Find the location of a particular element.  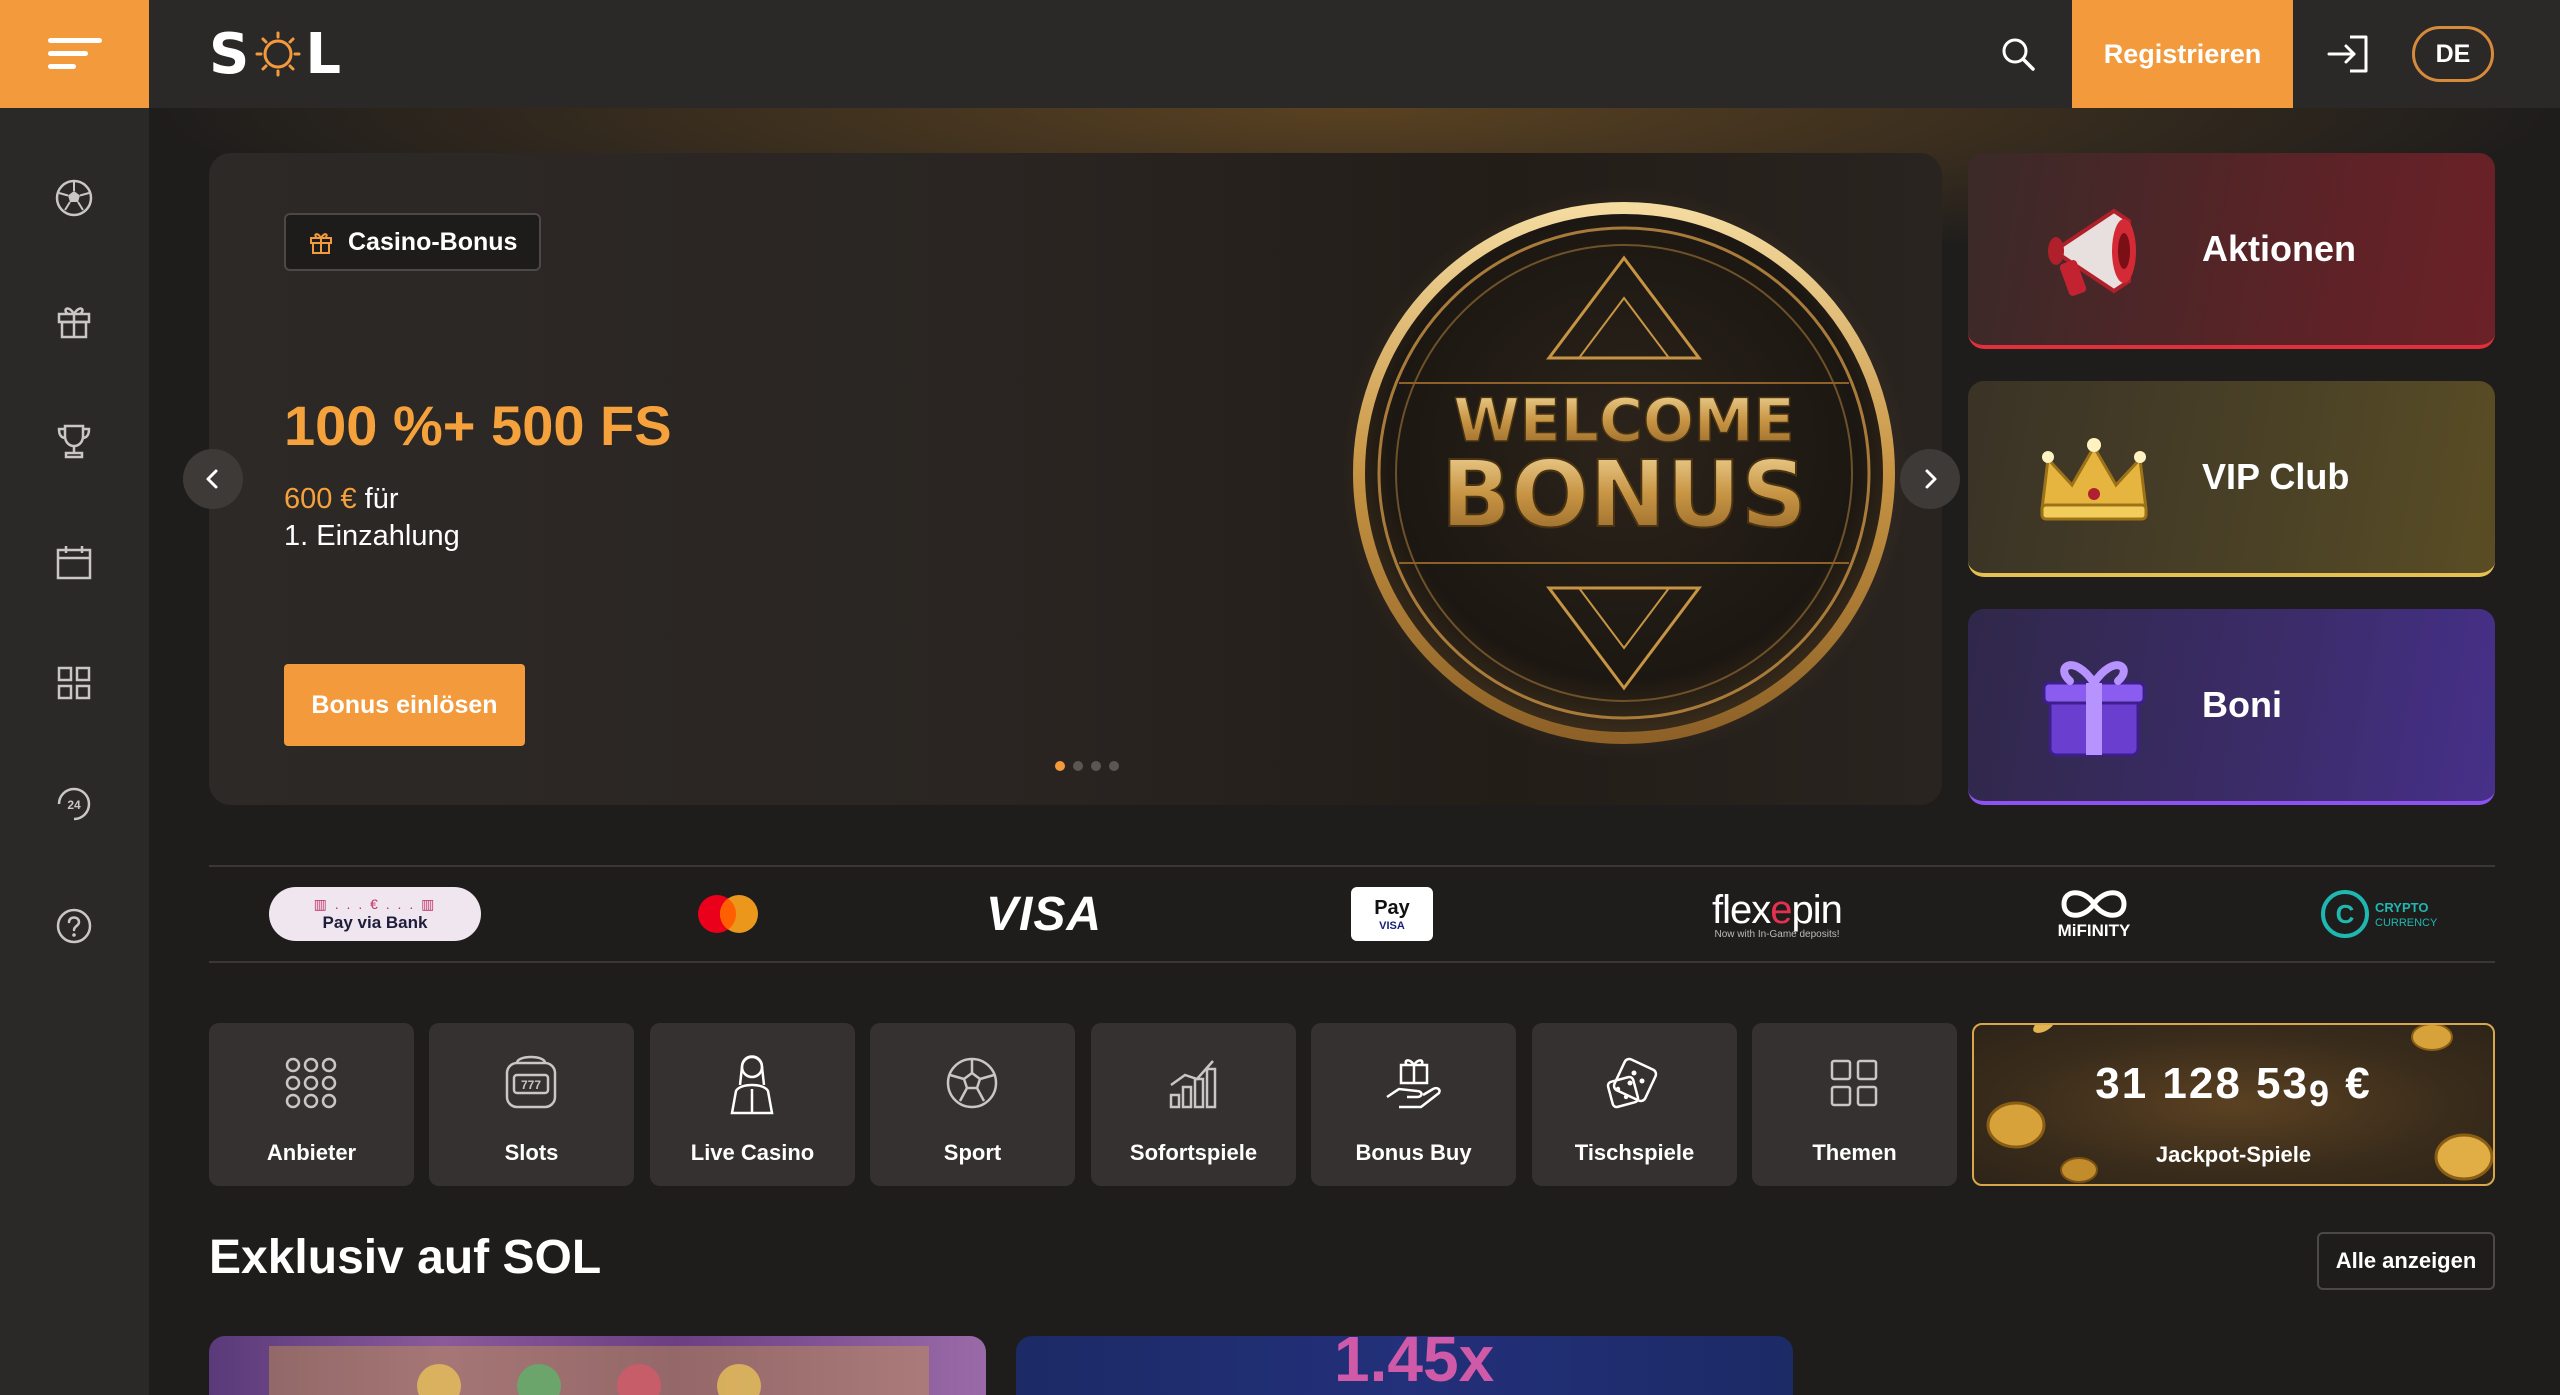

logo: S L is located at coordinates (276, 54).